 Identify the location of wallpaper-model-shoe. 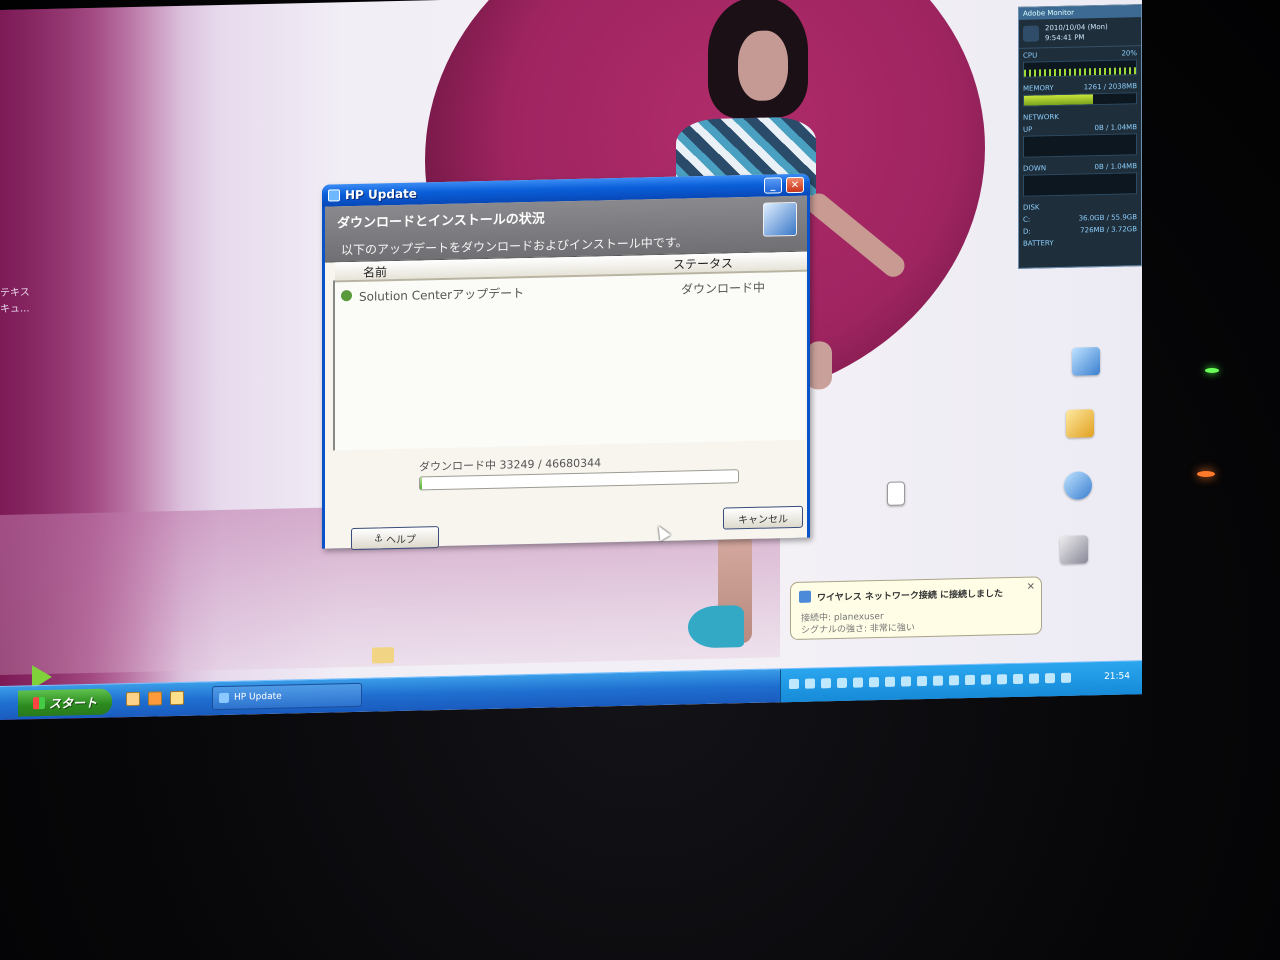
(716, 627).